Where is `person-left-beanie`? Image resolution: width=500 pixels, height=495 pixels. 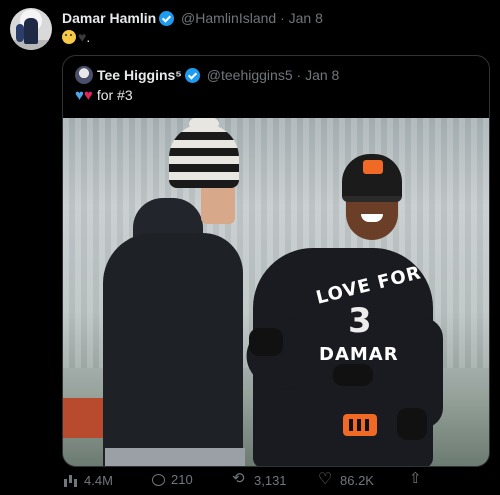 person-left-beanie is located at coordinates (204, 156).